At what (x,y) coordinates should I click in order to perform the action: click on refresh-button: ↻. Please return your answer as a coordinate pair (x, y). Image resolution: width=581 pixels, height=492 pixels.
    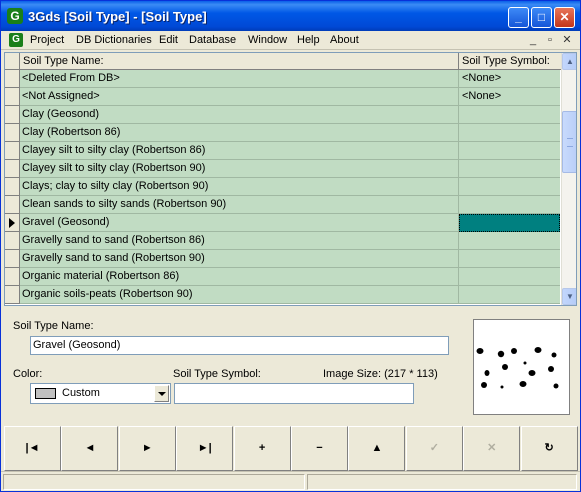
    Looking at the image, I should click on (549, 448).